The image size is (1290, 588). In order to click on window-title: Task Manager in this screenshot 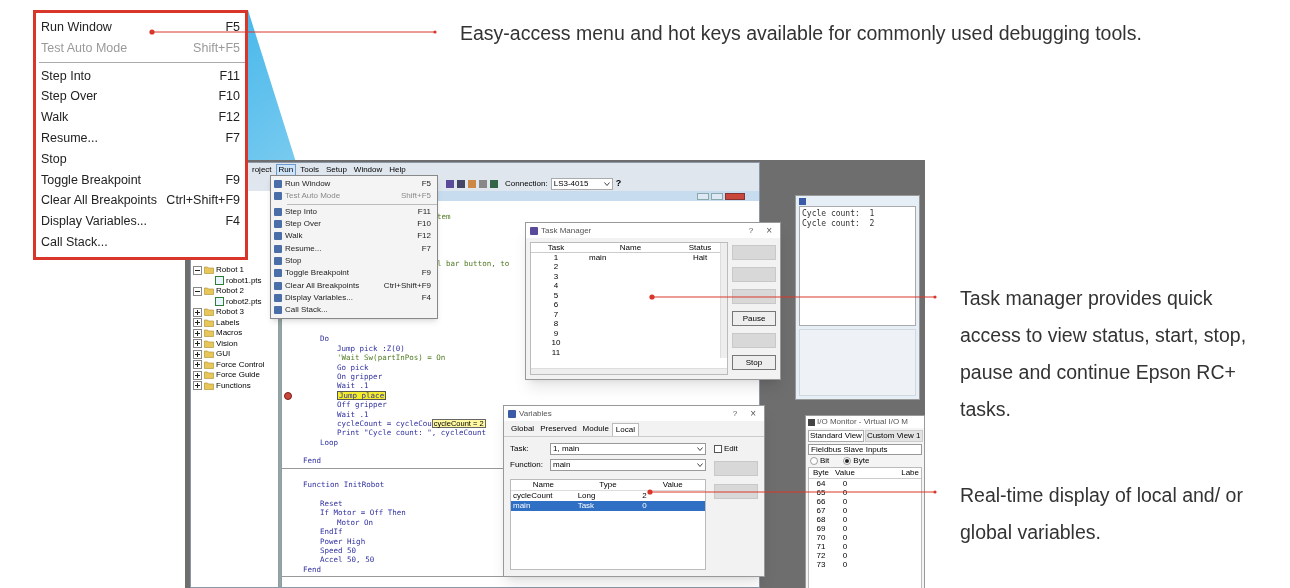, I will do `click(567, 230)`.